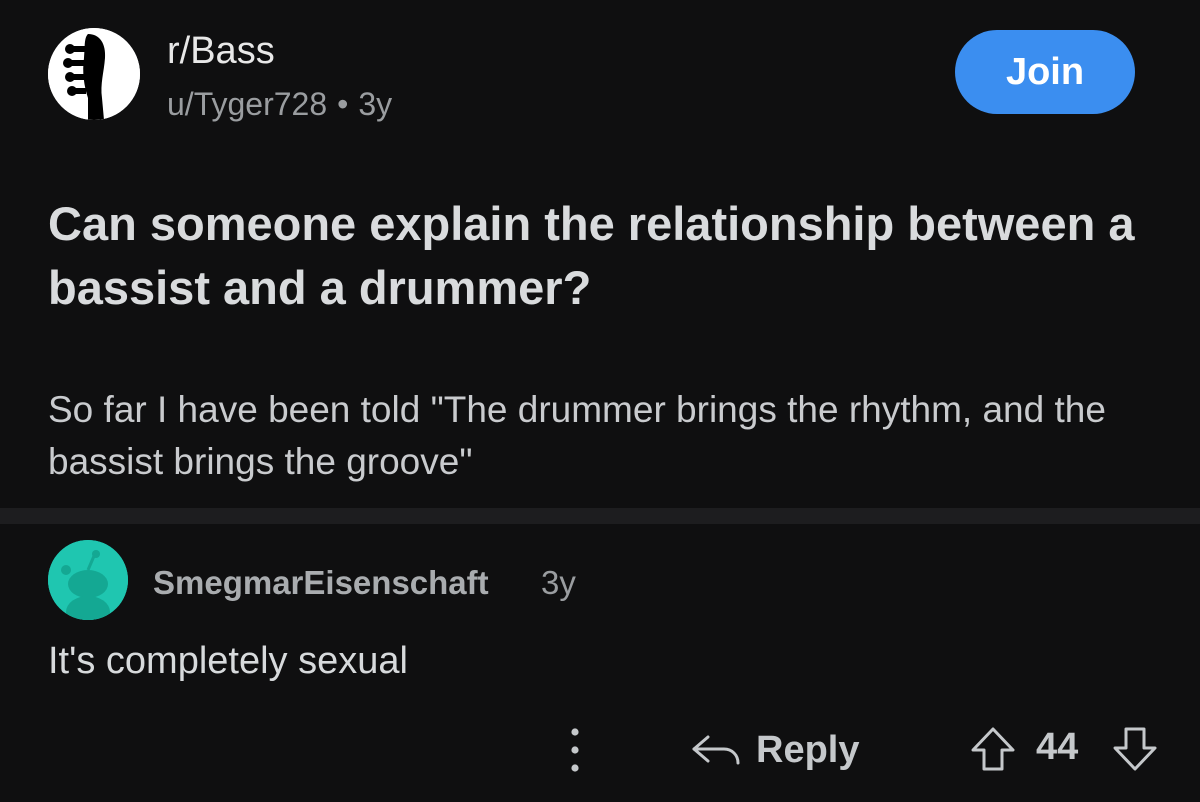  What do you see at coordinates (1135, 749) in the screenshot?
I see `arrow-down-outline-icon` at bounding box center [1135, 749].